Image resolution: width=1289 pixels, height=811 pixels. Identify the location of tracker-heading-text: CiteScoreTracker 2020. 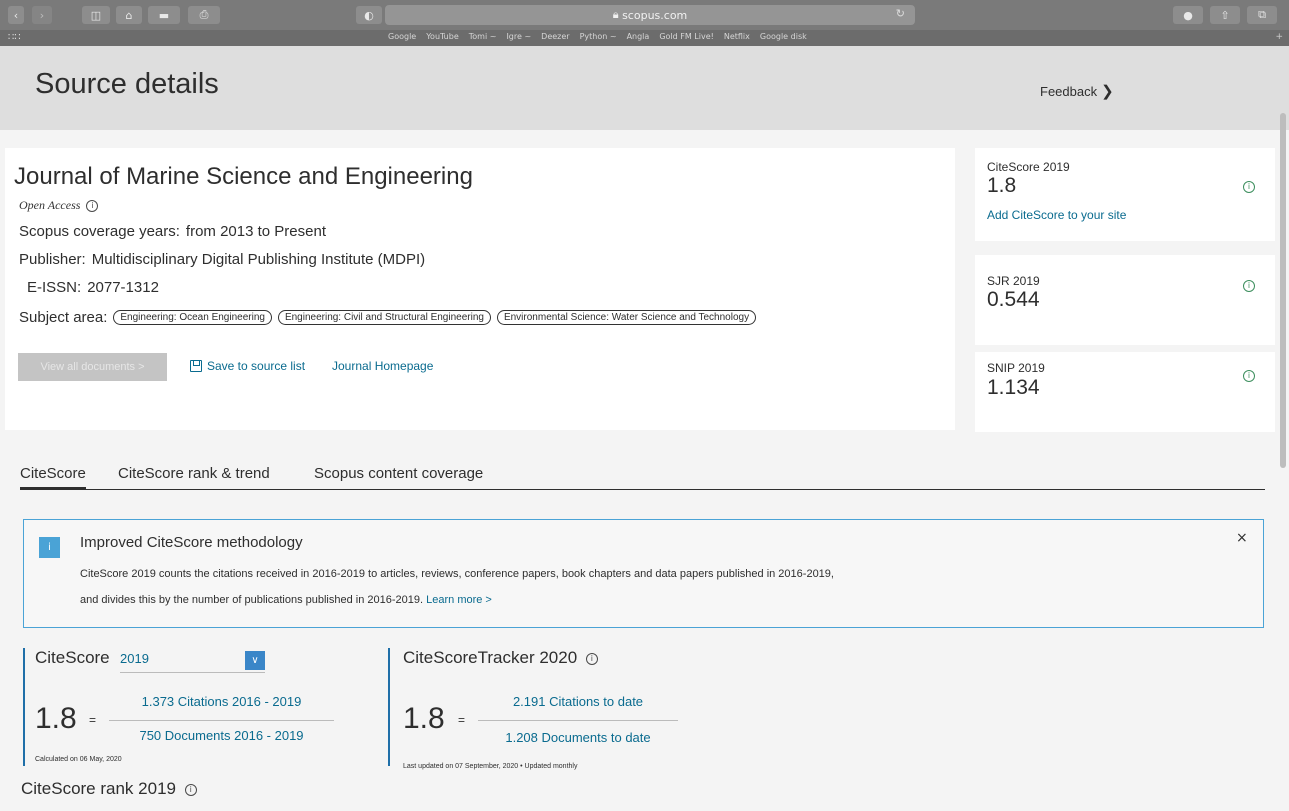
(490, 657).